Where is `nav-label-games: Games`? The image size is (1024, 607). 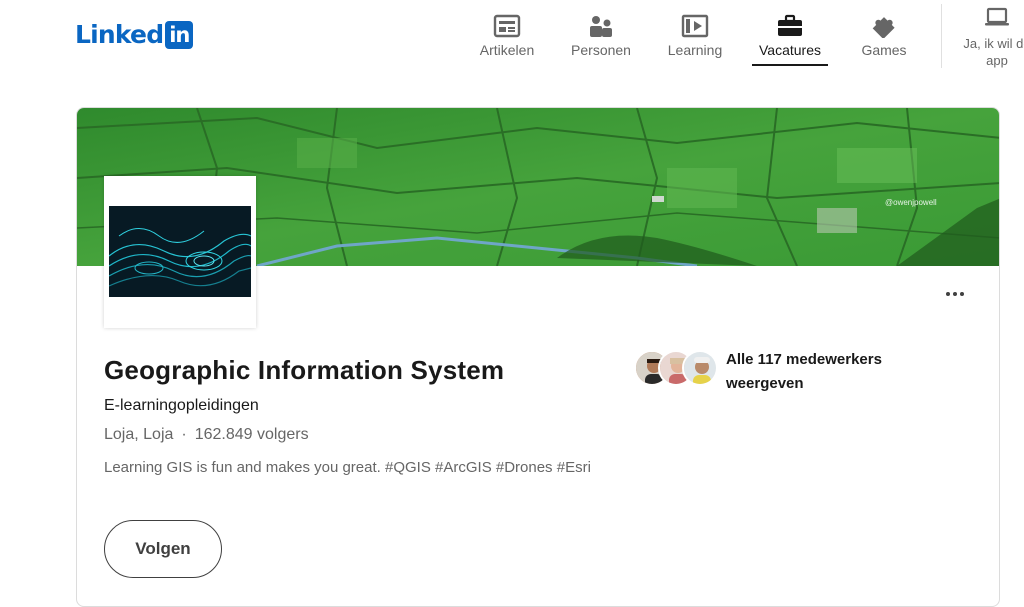 nav-label-games: Games is located at coordinates (884, 50).